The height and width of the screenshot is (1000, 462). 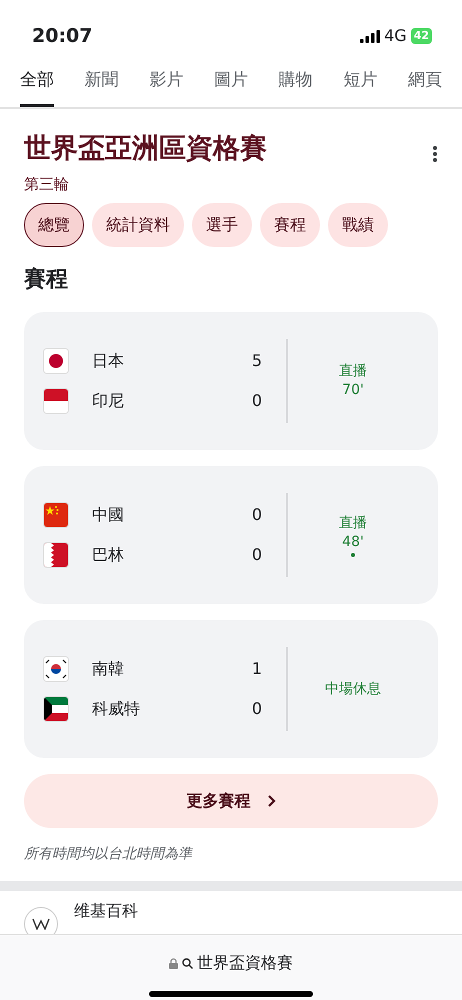 I want to click on team-name: 中國, so click(x=108, y=515).